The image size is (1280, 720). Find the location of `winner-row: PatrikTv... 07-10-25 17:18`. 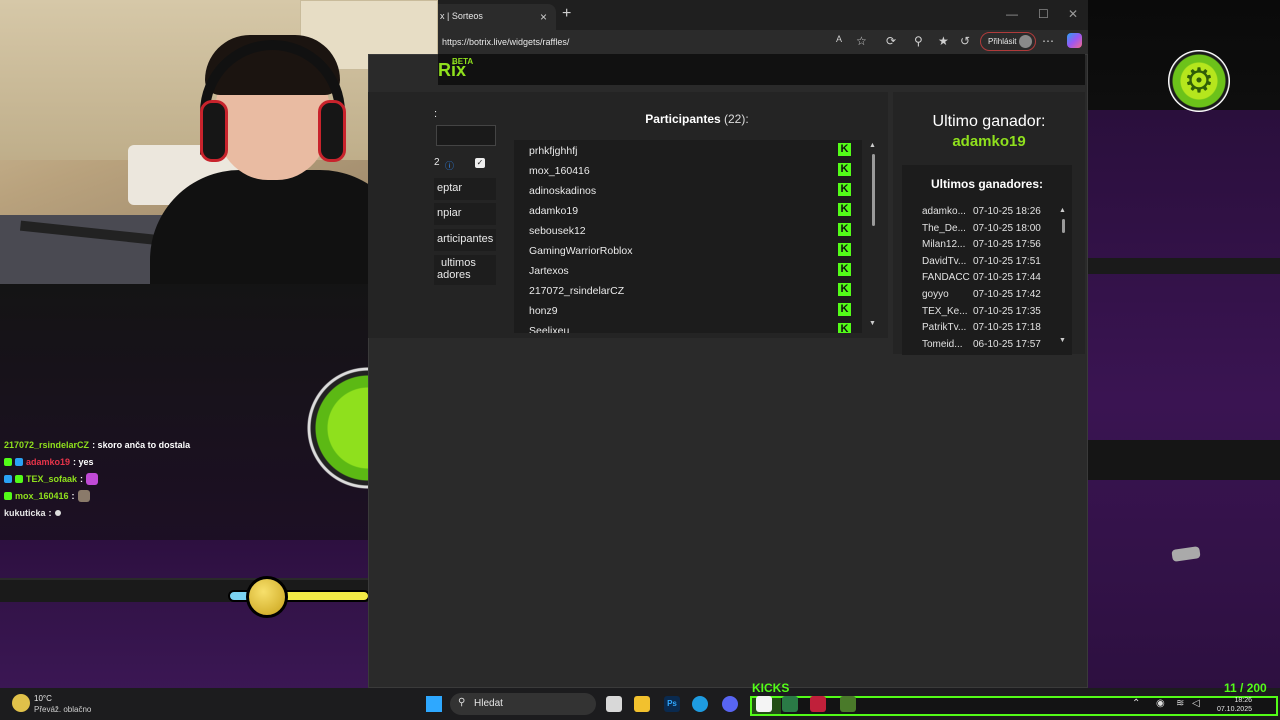

winner-row: PatrikTv... 07-10-25 17:18 is located at coordinates (991, 330).